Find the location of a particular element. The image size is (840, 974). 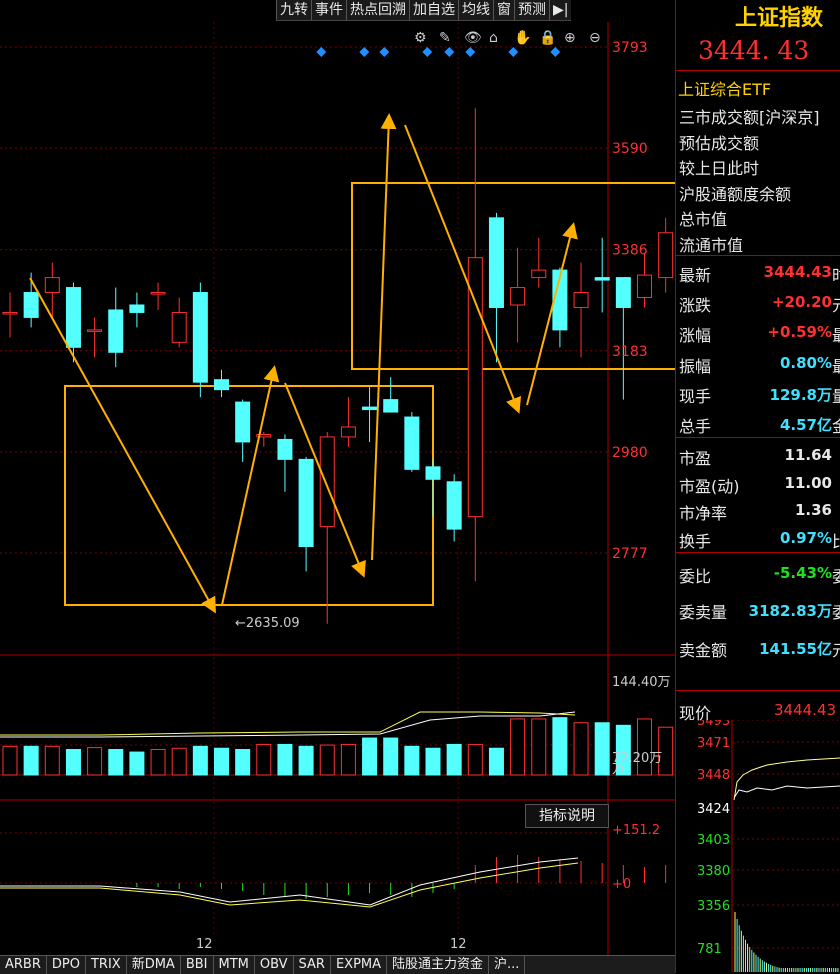

indicator-tab: 陆股通主力资金 is located at coordinates (438, 965).